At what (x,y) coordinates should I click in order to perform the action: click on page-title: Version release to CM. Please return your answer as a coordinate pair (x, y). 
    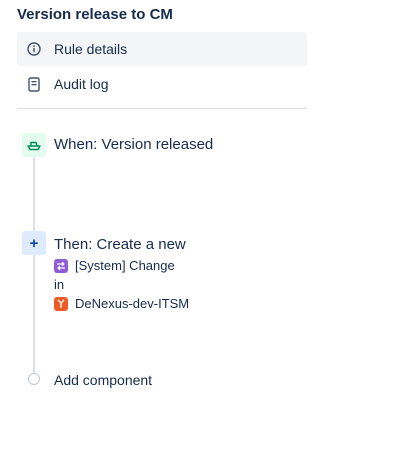
    Looking at the image, I should click on (95, 14).